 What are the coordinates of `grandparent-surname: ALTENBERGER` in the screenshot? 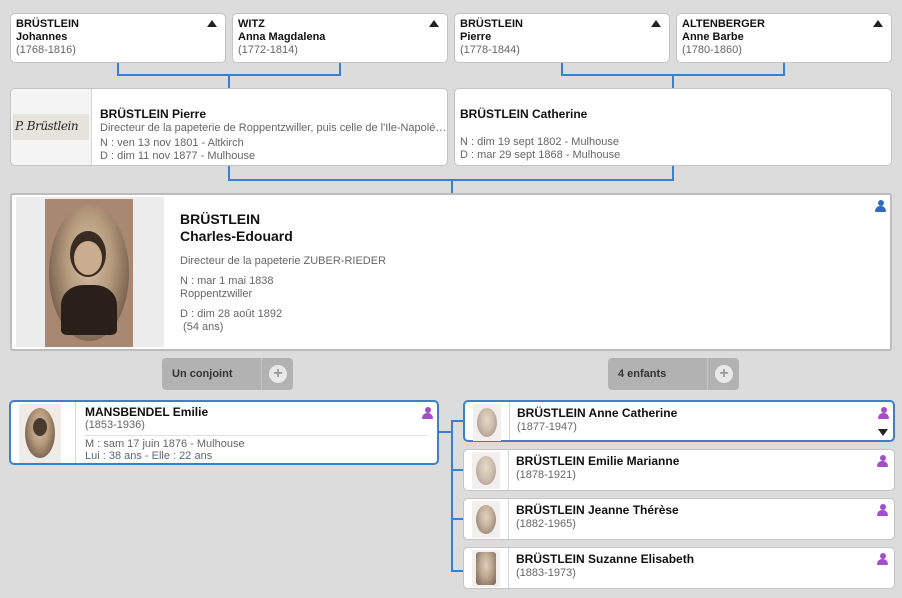 It's located at (723, 24).